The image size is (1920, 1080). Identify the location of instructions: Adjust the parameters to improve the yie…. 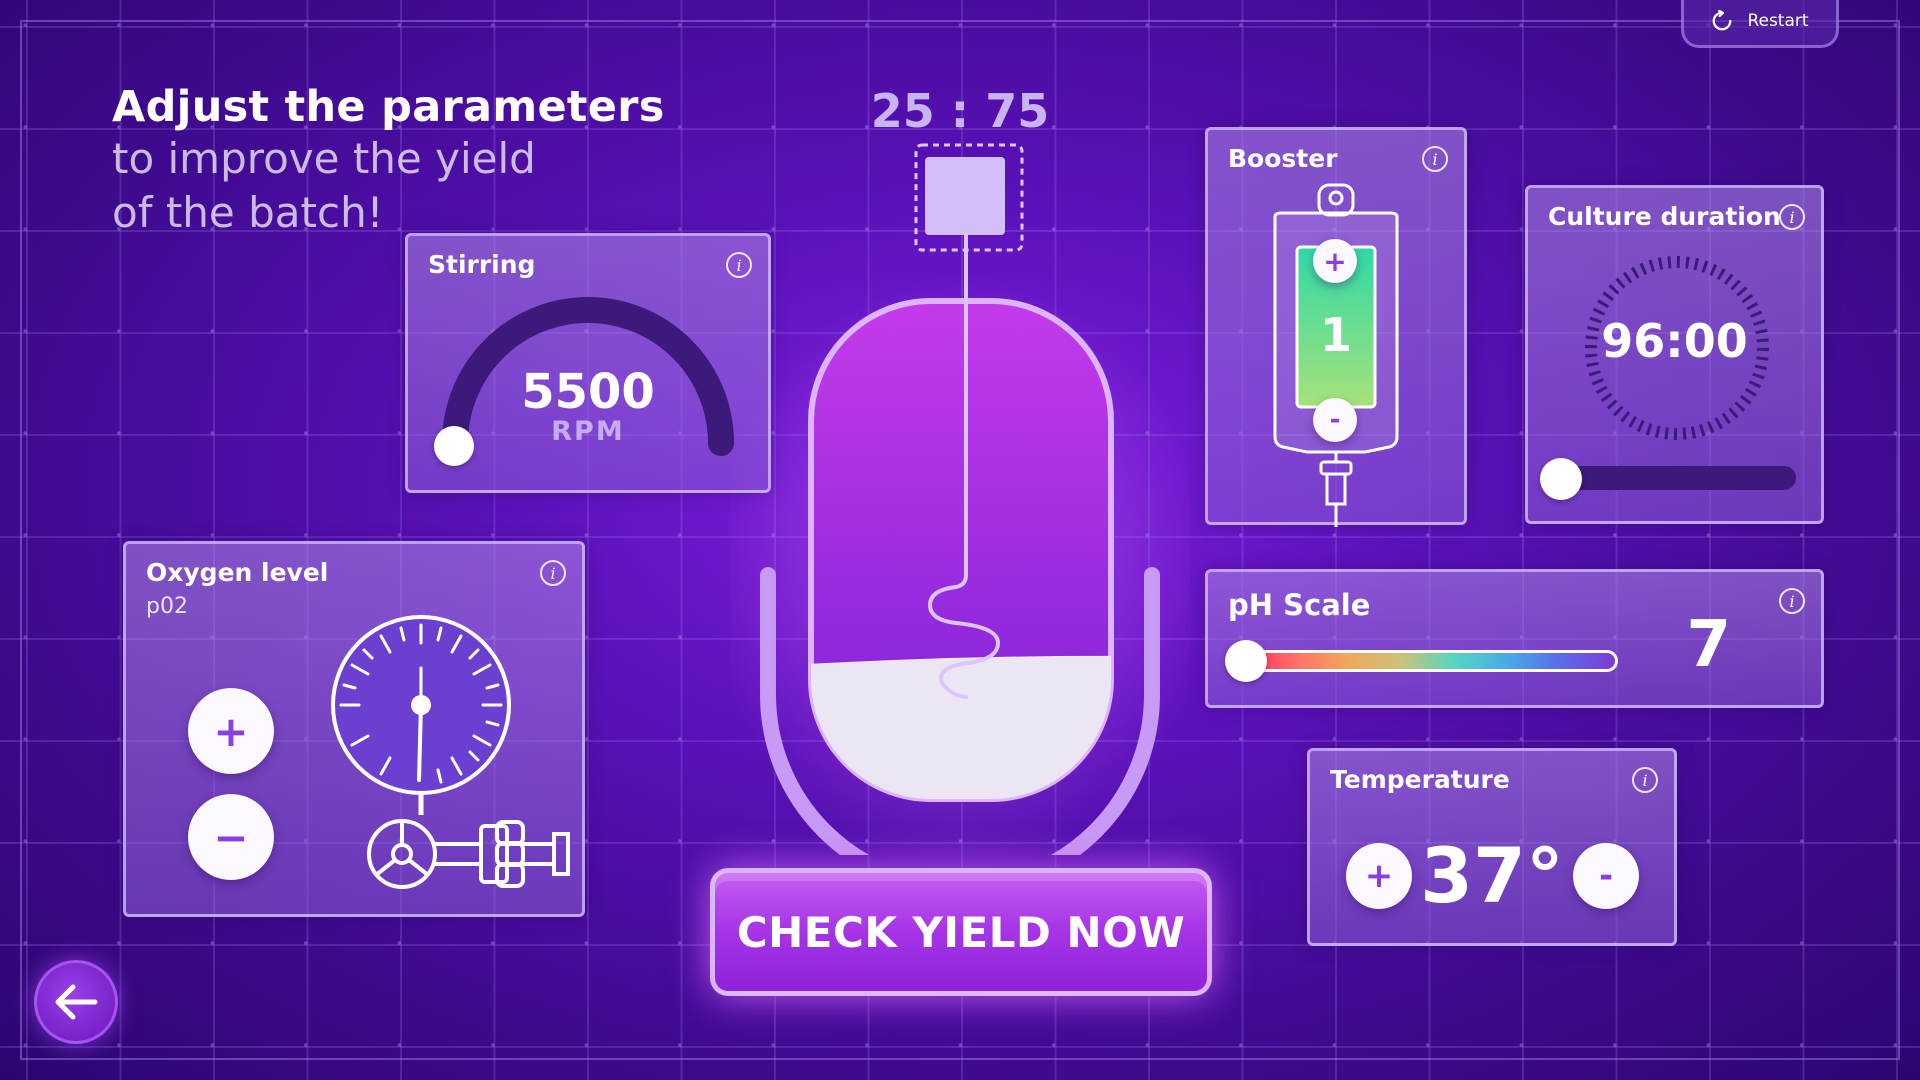
(388, 161).